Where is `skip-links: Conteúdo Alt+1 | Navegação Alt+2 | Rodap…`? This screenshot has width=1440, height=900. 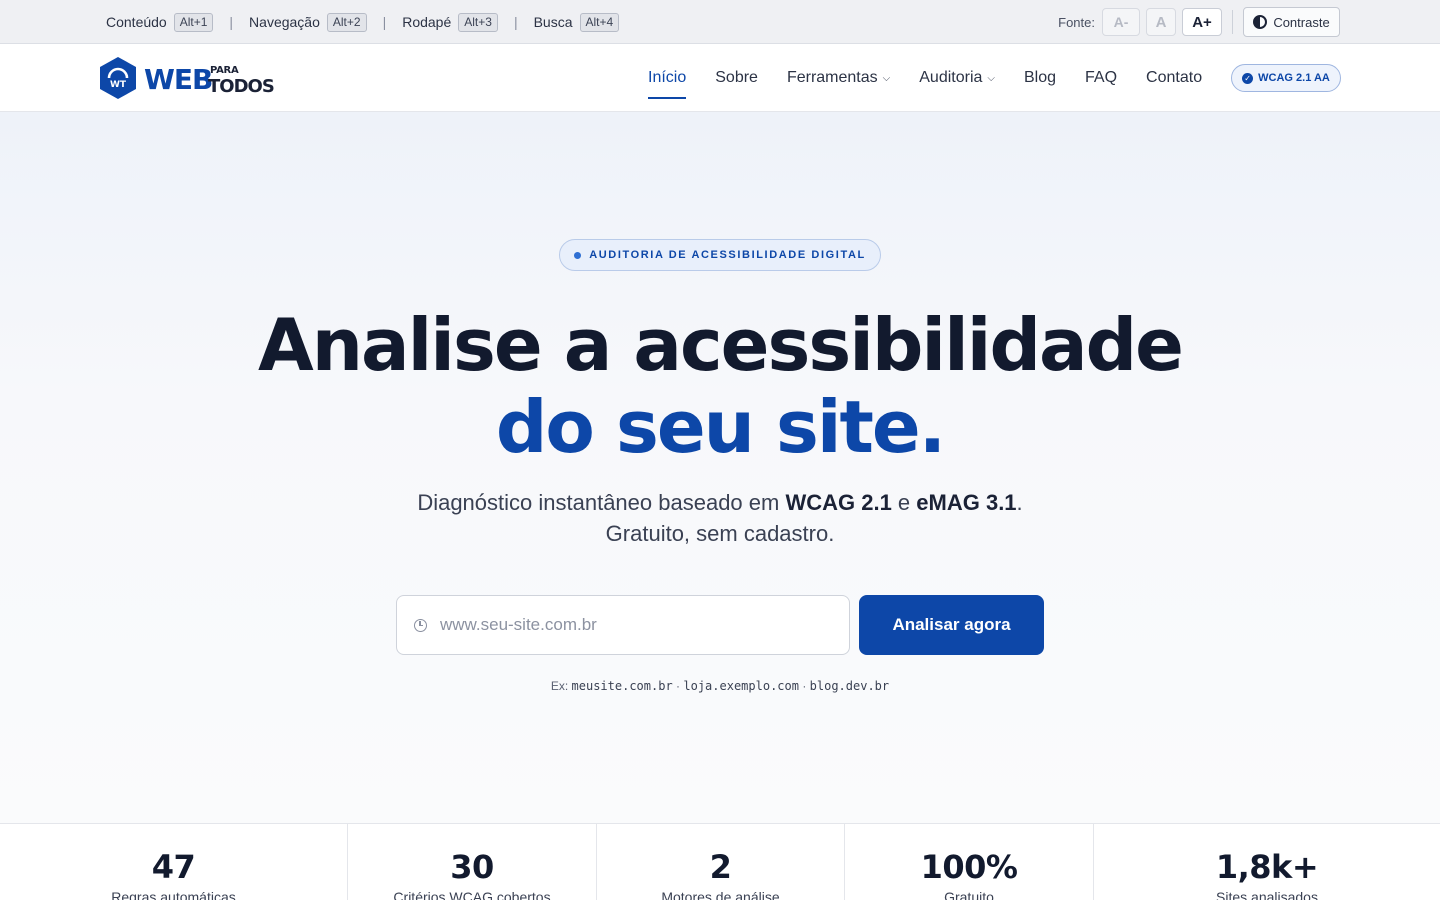 skip-links: Conteúdo Alt+1 | Navegação Alt+2 | Rodap… is located at coordinates (363, 22).